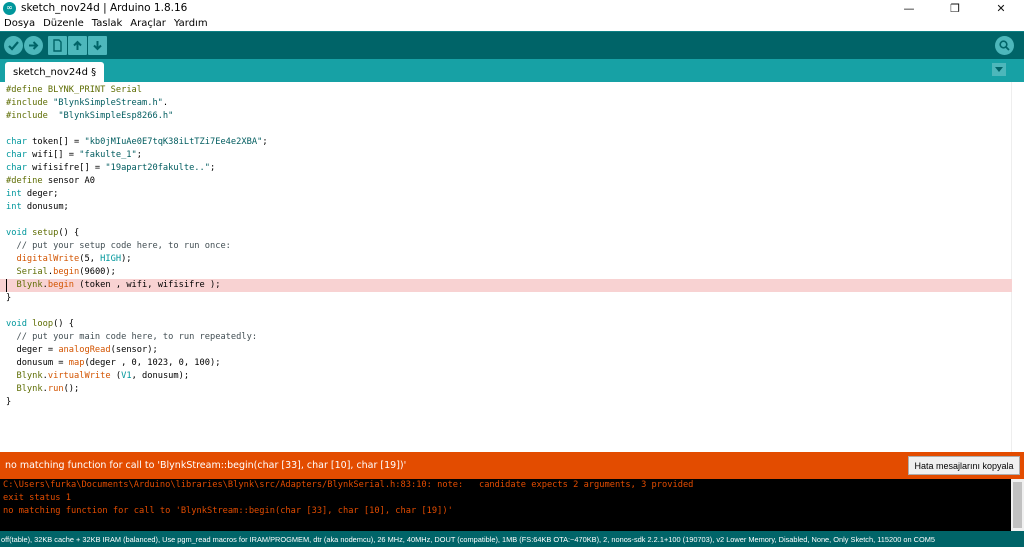 The width and height of the screenshot is (1024, 547). Describe the element at coordinates (506, 155) in the screenshot. I see `code-line: char wifi[] = "fakulte_1";` at that location.